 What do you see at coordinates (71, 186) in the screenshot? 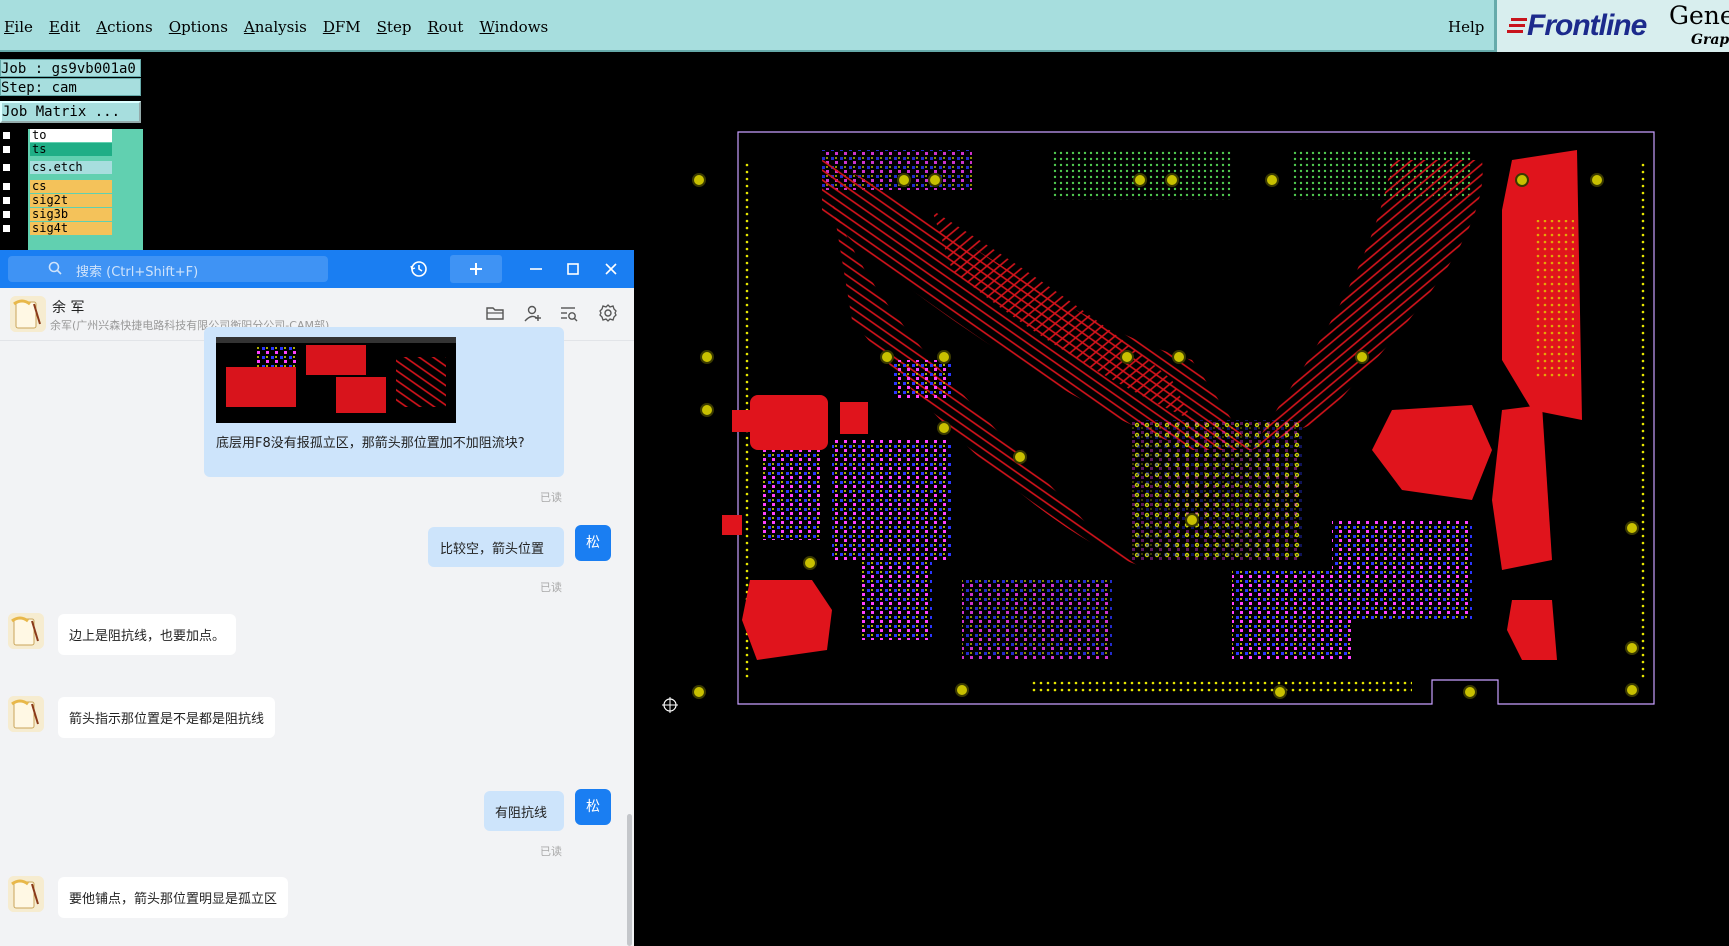
I see `layer-name: cs` at bounding box center [71, 186].